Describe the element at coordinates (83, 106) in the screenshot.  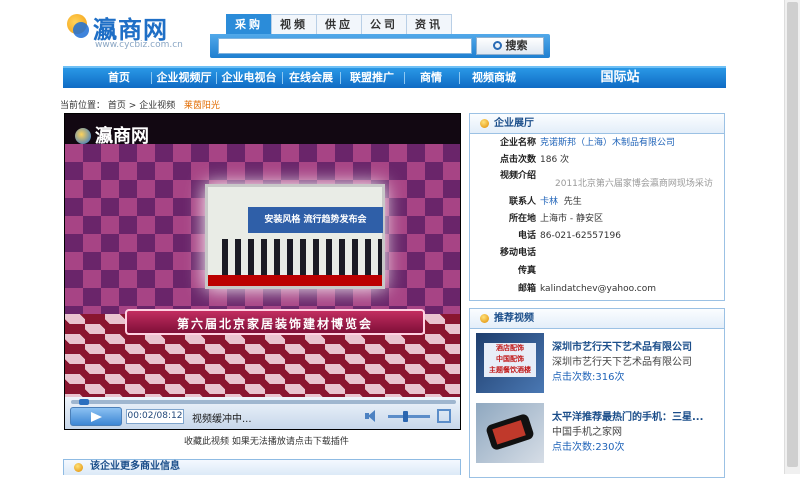
I see `breadcrumb-prefix: 当前位置：` at that location.